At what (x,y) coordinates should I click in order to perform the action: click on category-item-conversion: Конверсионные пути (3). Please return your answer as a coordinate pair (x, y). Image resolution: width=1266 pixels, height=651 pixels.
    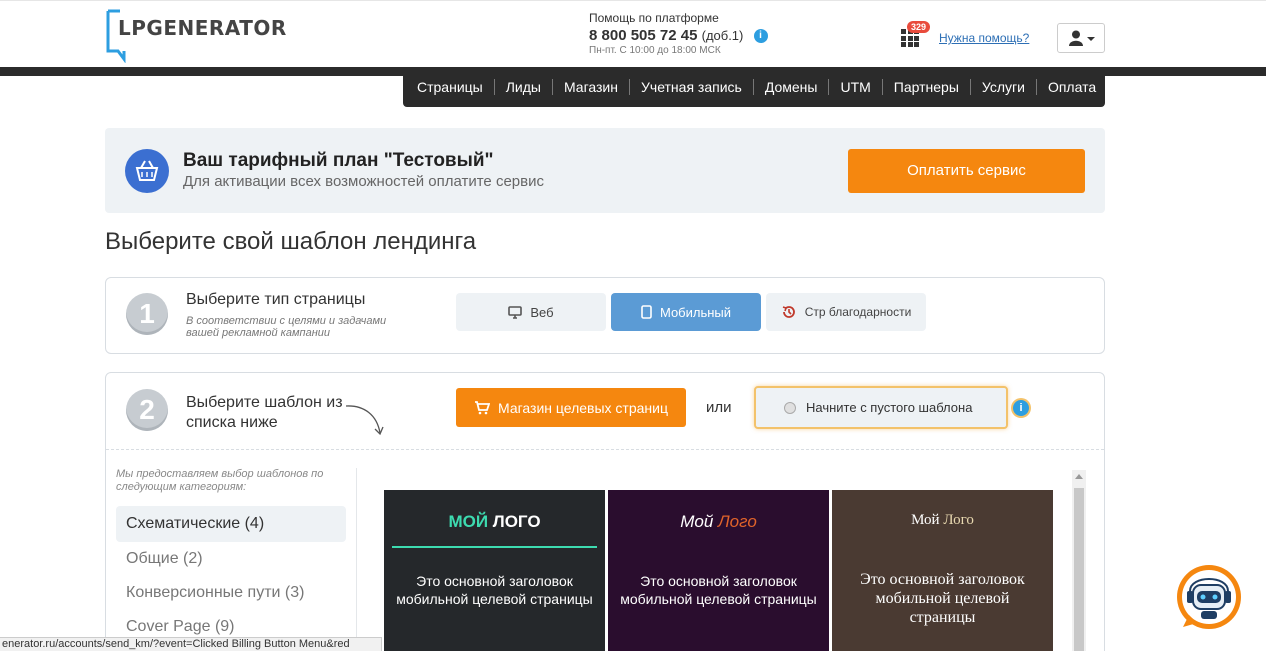
    Looking at the image, I should click on (231, 593).